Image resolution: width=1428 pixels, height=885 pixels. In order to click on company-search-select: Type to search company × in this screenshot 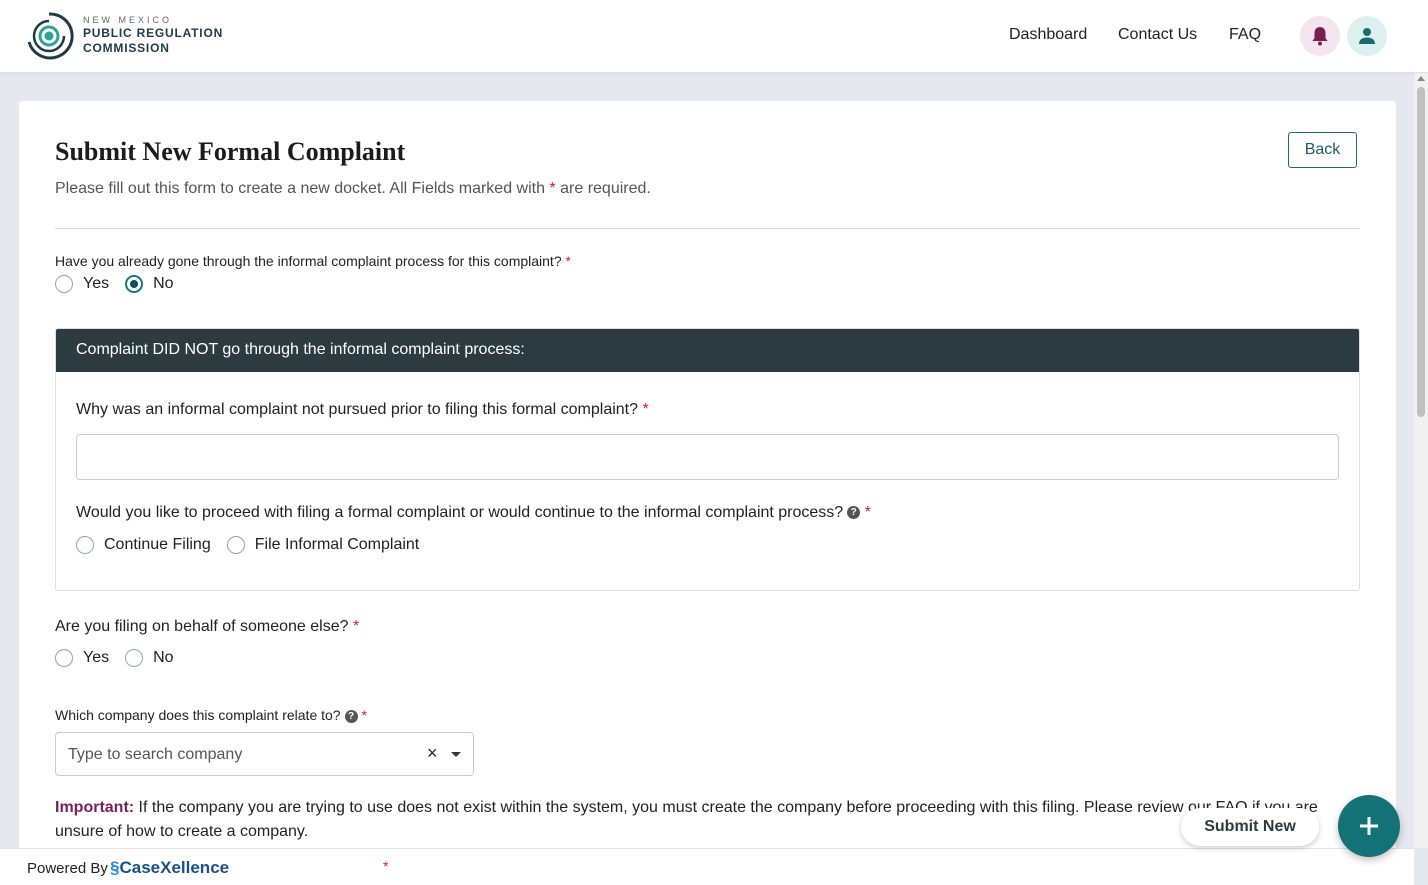, I will do `click(264, 754)`.